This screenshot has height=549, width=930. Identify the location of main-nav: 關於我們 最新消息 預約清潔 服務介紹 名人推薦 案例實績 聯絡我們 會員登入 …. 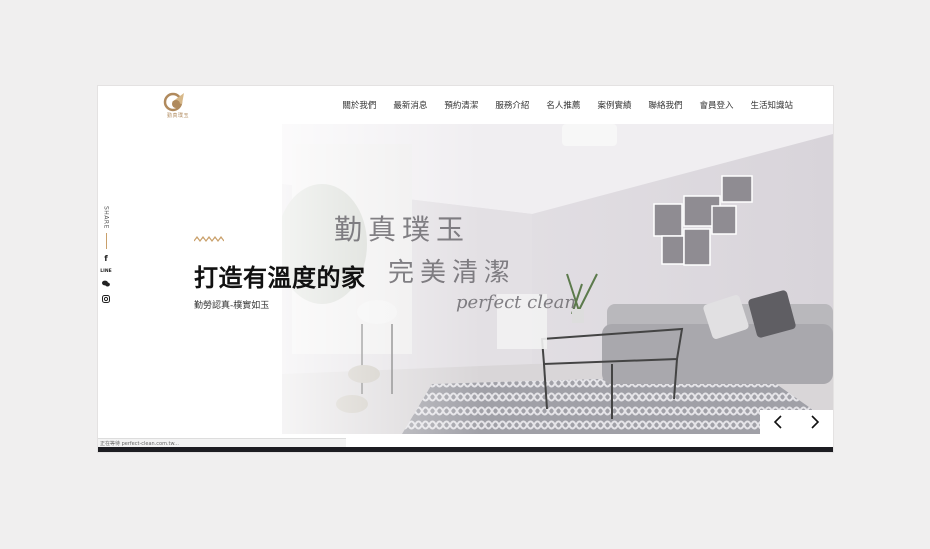
(567, 105).